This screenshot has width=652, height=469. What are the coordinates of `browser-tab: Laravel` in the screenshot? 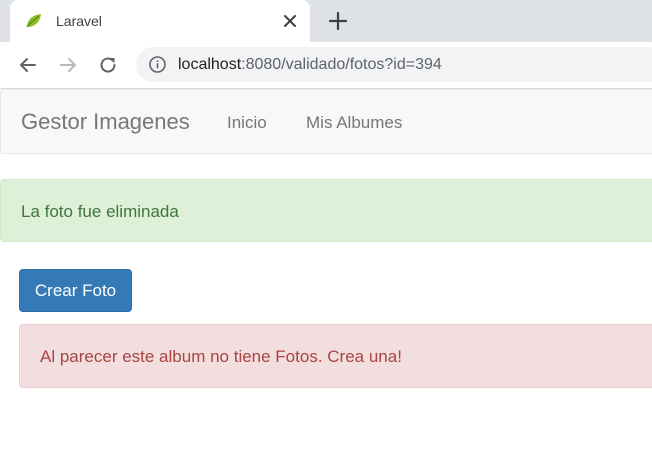 It's located at (160, 21).